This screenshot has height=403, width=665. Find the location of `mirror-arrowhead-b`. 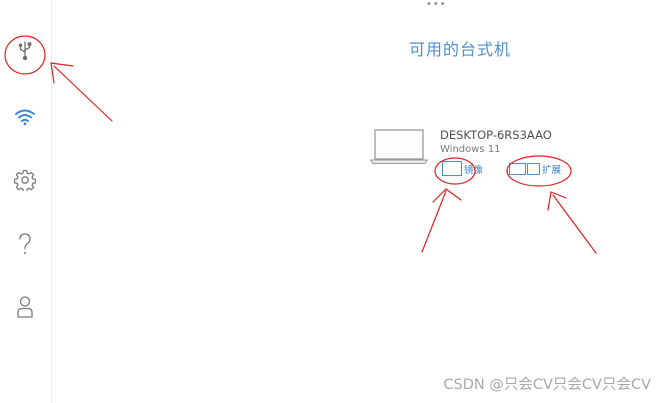

mirror-arrowhead-b is located at coordinates (453, 194).